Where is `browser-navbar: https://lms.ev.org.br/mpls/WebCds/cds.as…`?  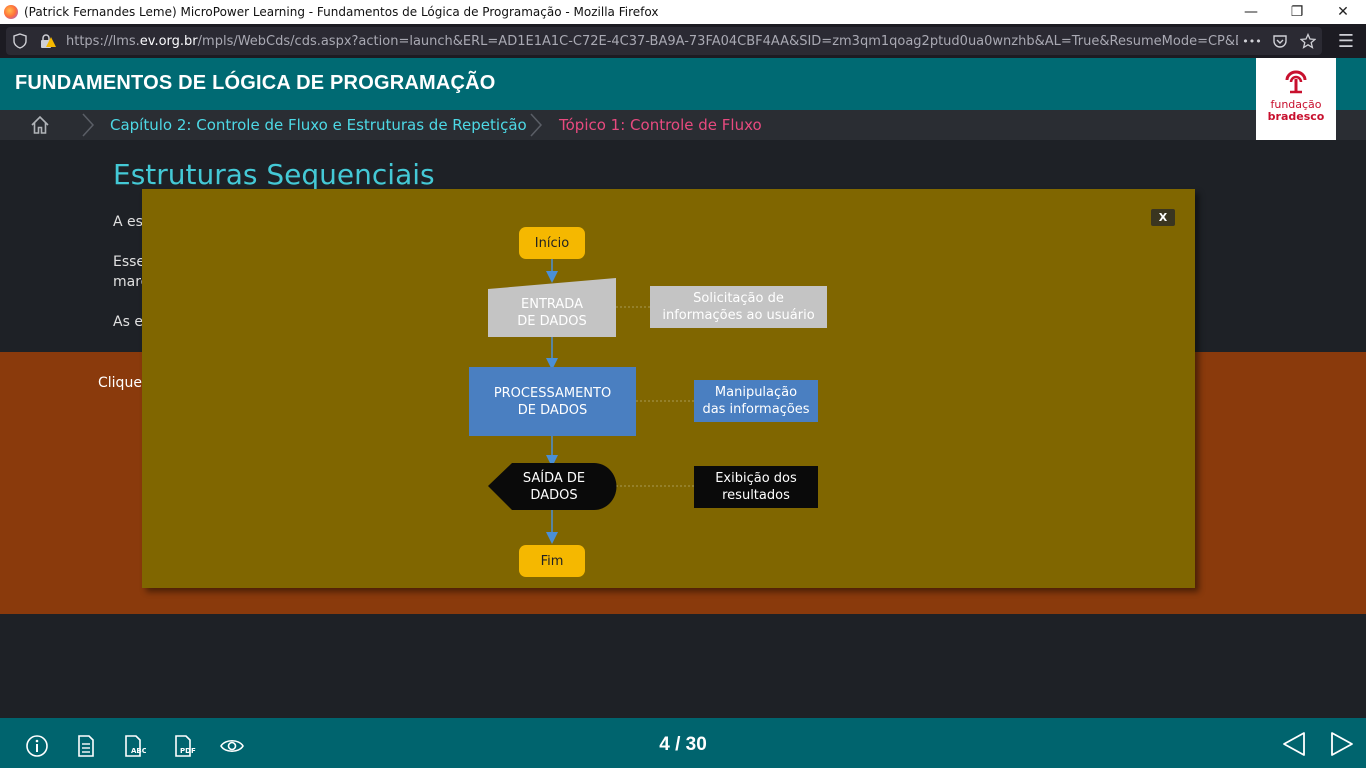
browser-navbar: https://lms.ev.org.br/mpls/WebCds/cds.as… is located at coordinates (683, 41).